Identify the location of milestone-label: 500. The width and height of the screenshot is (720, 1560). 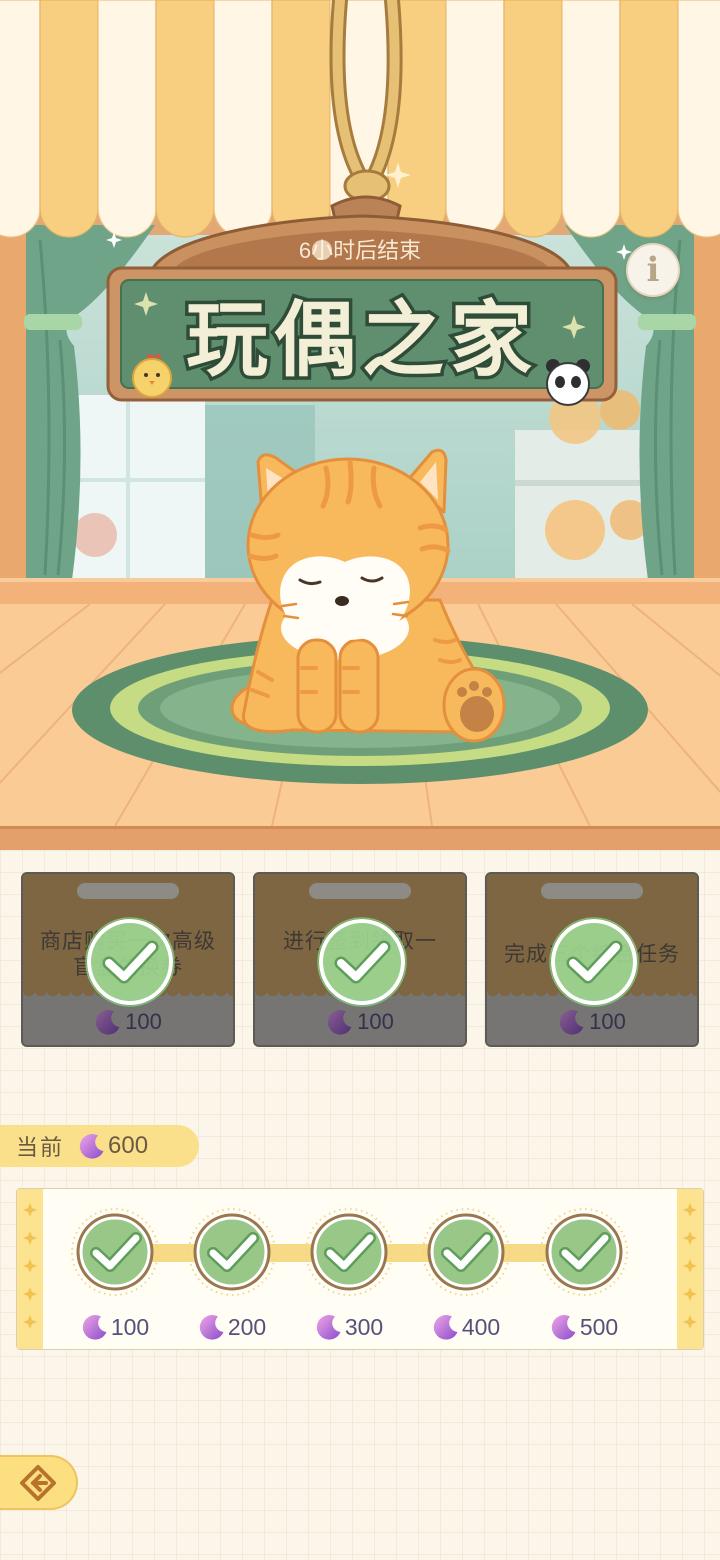
(584, 1327).